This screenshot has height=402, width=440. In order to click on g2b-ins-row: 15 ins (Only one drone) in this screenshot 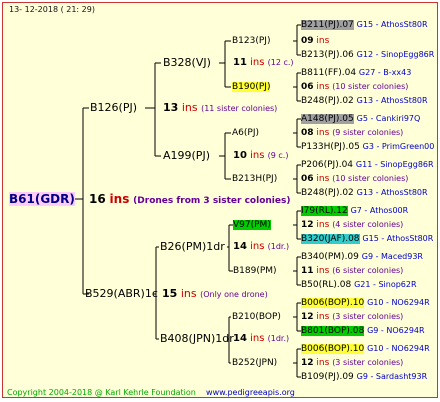, I will do `click(215, 294)`.